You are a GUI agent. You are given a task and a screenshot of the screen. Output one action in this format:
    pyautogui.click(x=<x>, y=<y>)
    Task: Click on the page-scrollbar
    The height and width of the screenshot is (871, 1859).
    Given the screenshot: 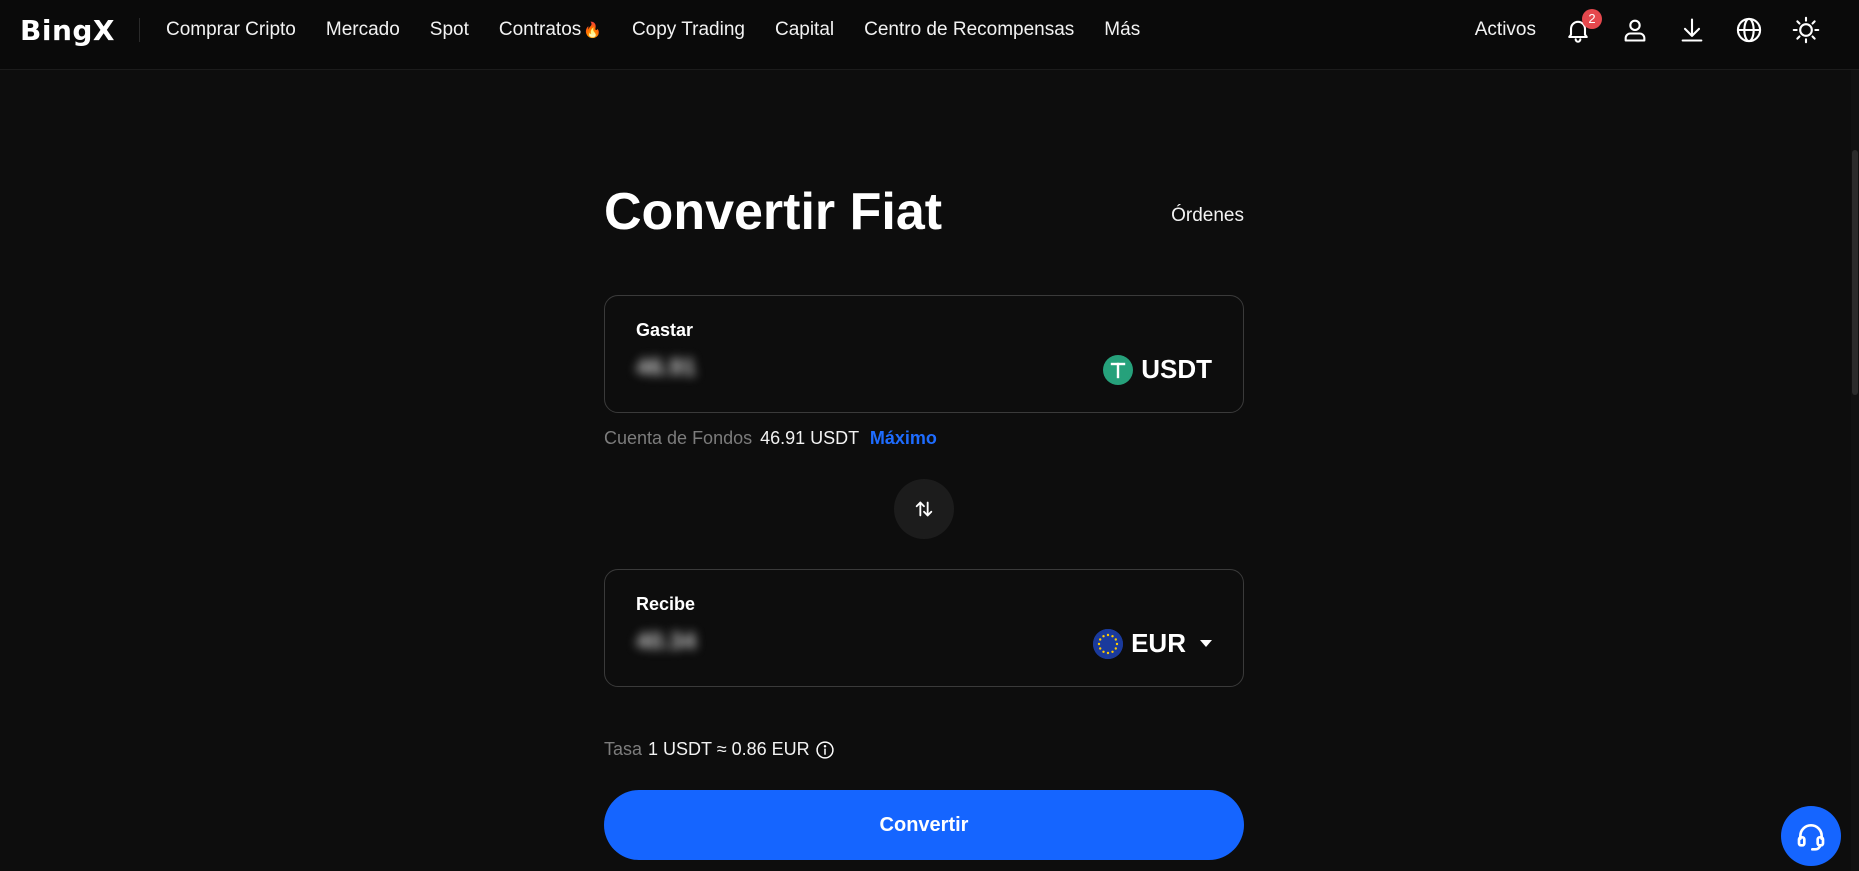 What is the action you would take?
    pyautogui.click(x=1855, y=470)
    